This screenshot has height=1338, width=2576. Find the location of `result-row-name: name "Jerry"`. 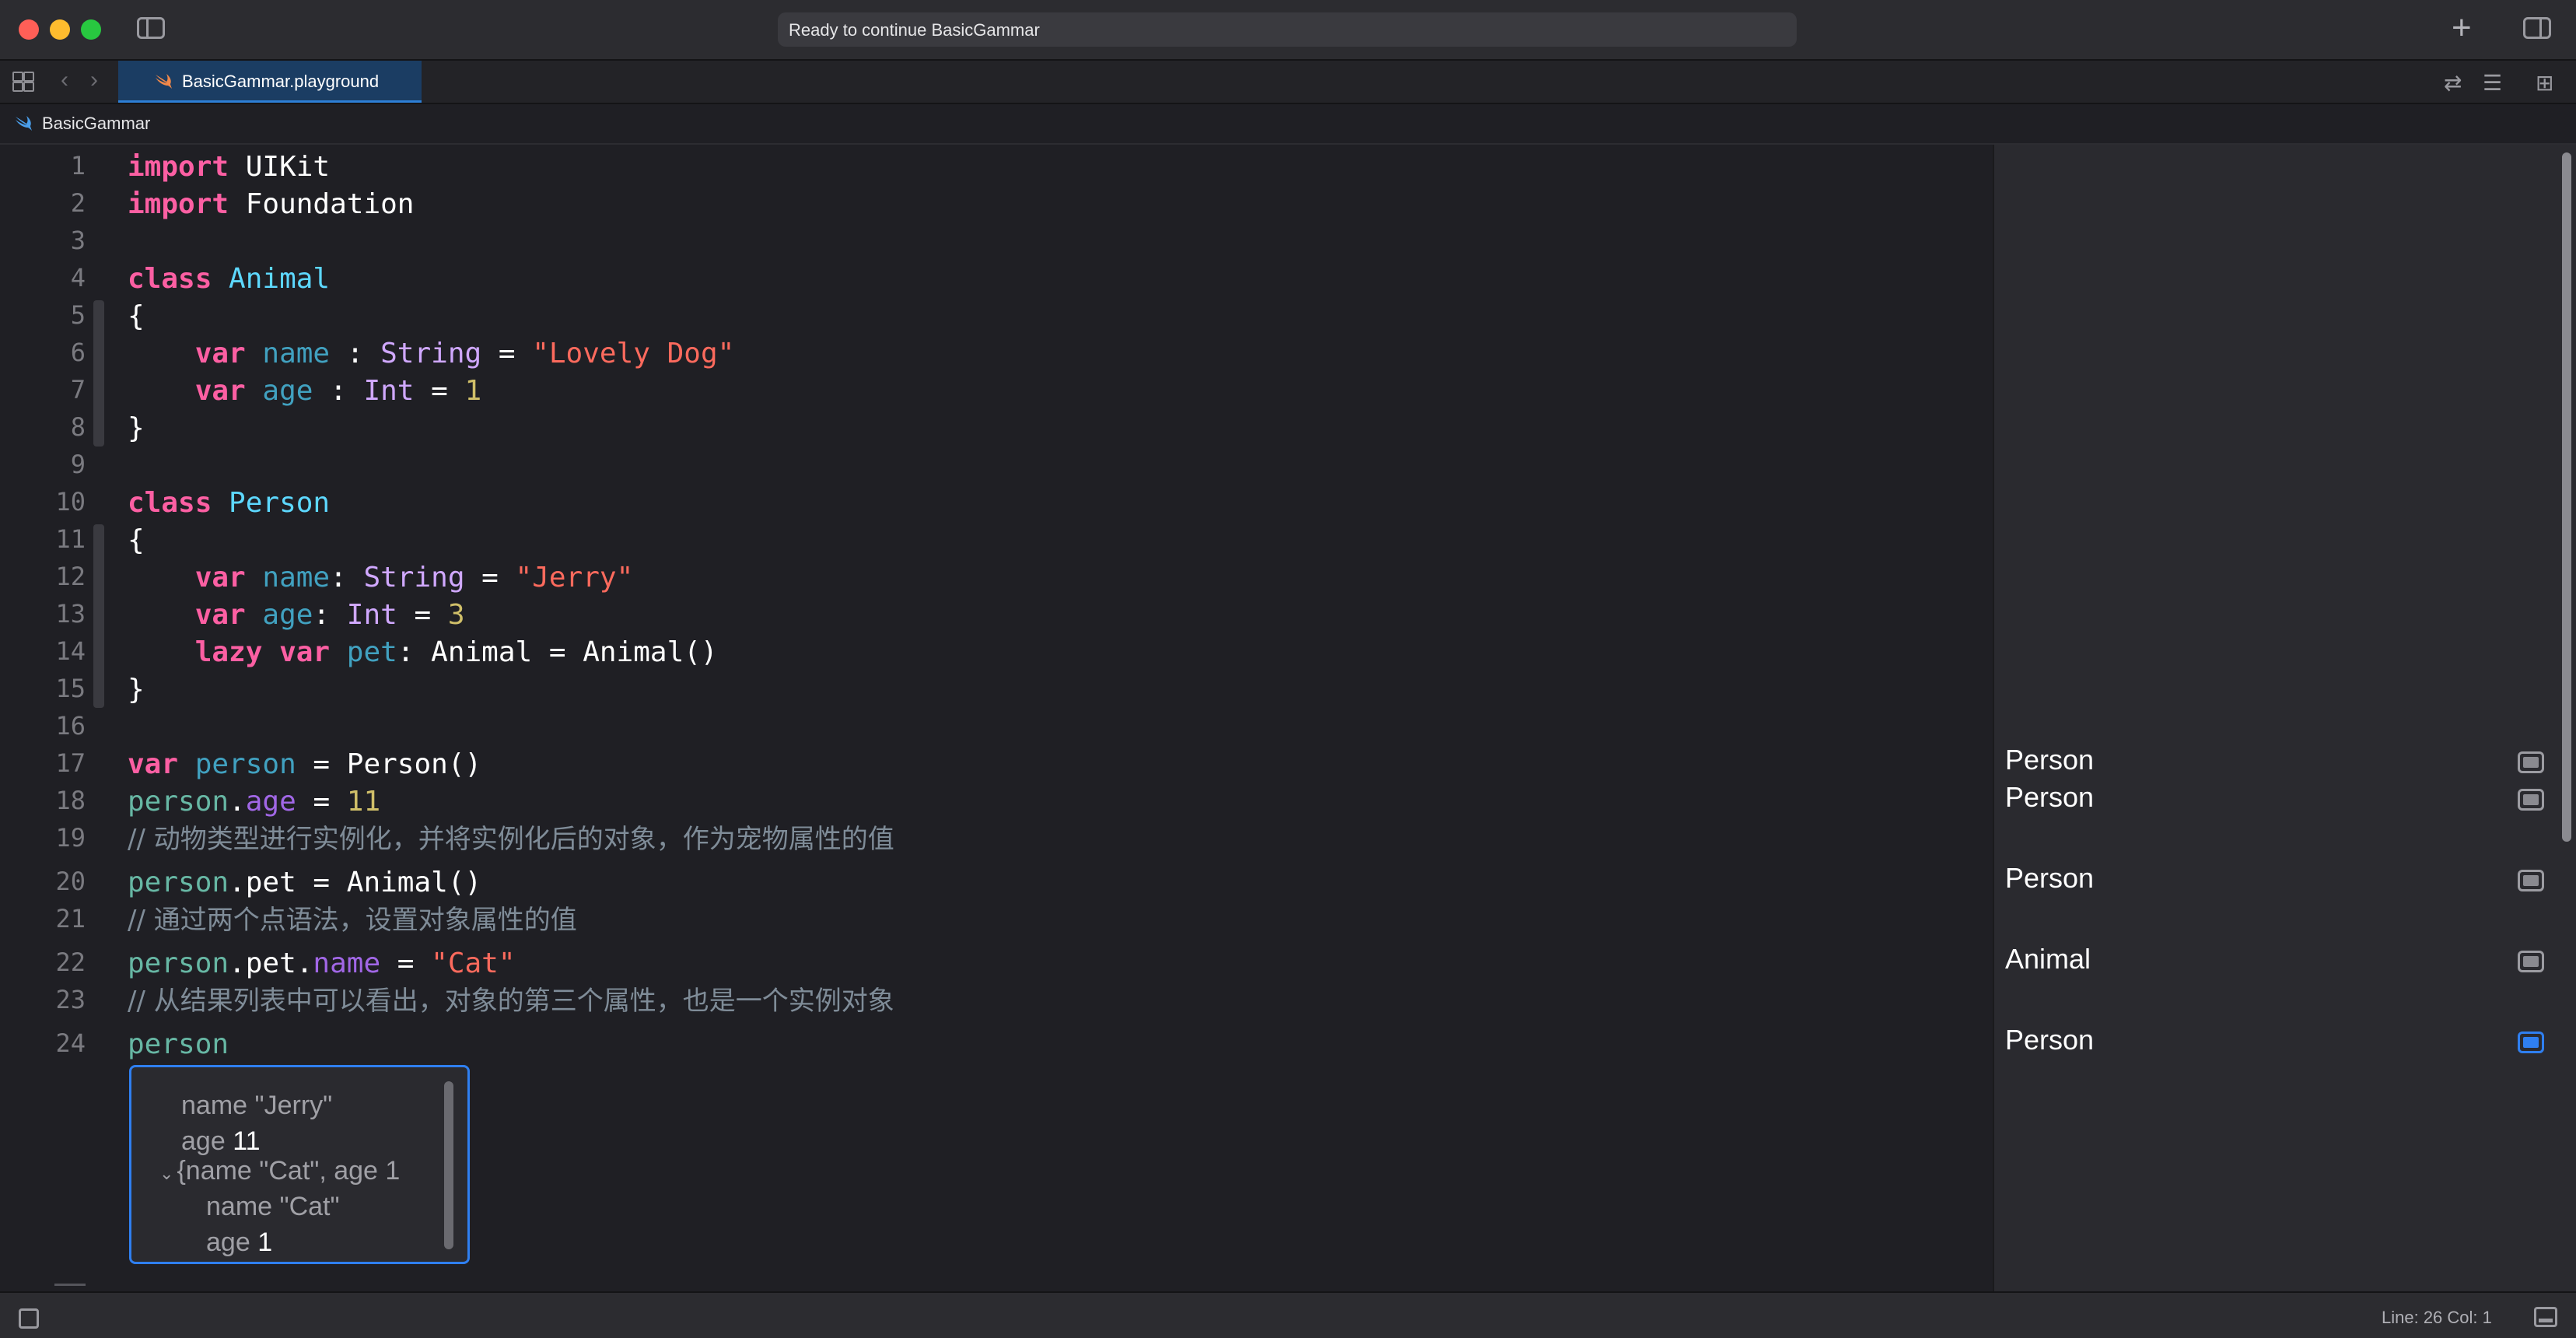

result-row-name: name "Jerry" is located at coordinates (257, 1105).